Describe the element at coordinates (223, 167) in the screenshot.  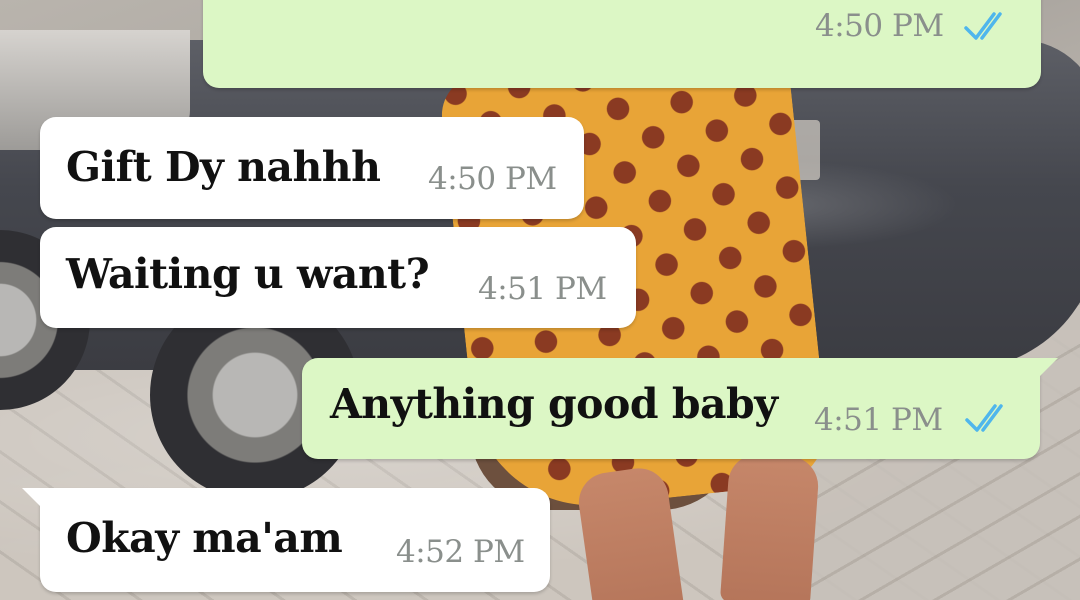
I see `message-text: Gift Dy nahhh` at that location.